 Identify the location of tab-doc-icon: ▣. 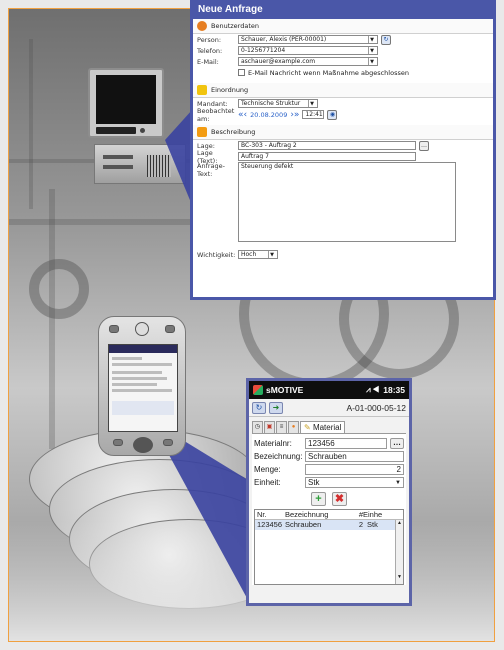
(269, 427).